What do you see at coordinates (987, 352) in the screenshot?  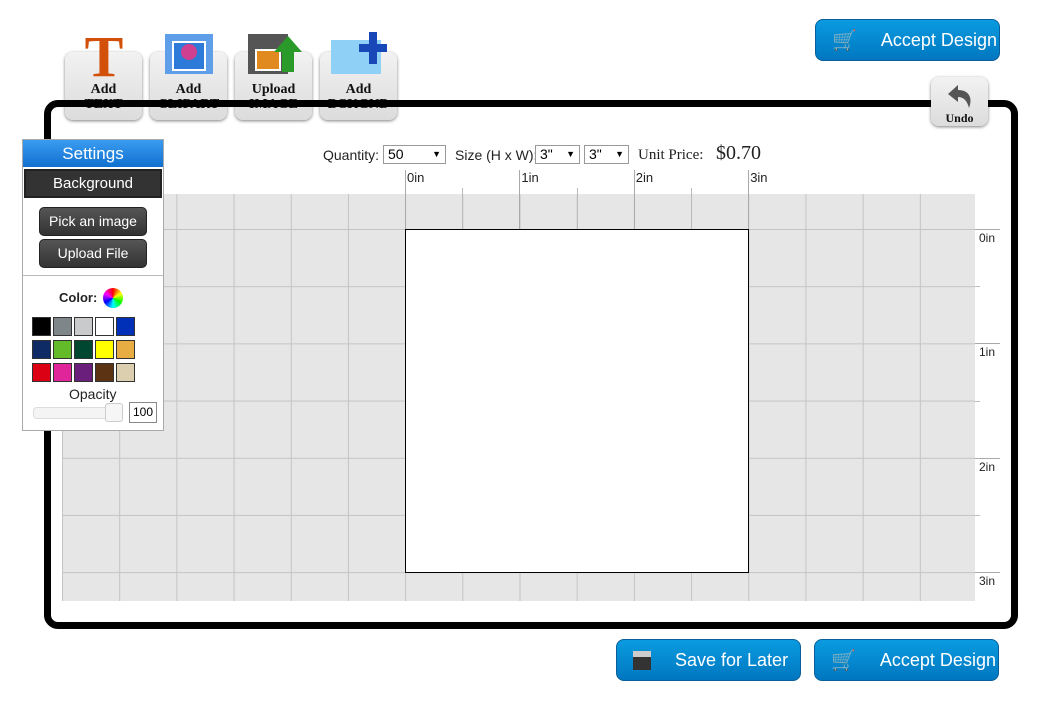 I see `ruler-right-label: 1in` at bounding box center [987, 352].